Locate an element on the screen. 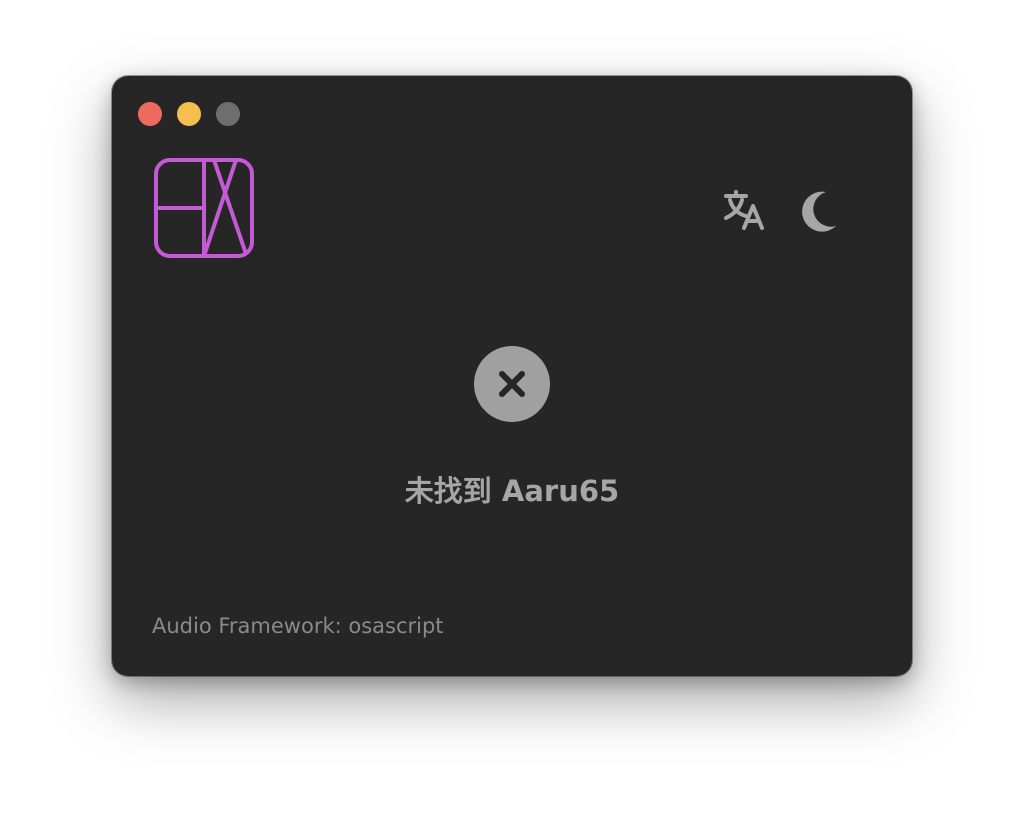  window-close-button is located at coordinates (150, 114).